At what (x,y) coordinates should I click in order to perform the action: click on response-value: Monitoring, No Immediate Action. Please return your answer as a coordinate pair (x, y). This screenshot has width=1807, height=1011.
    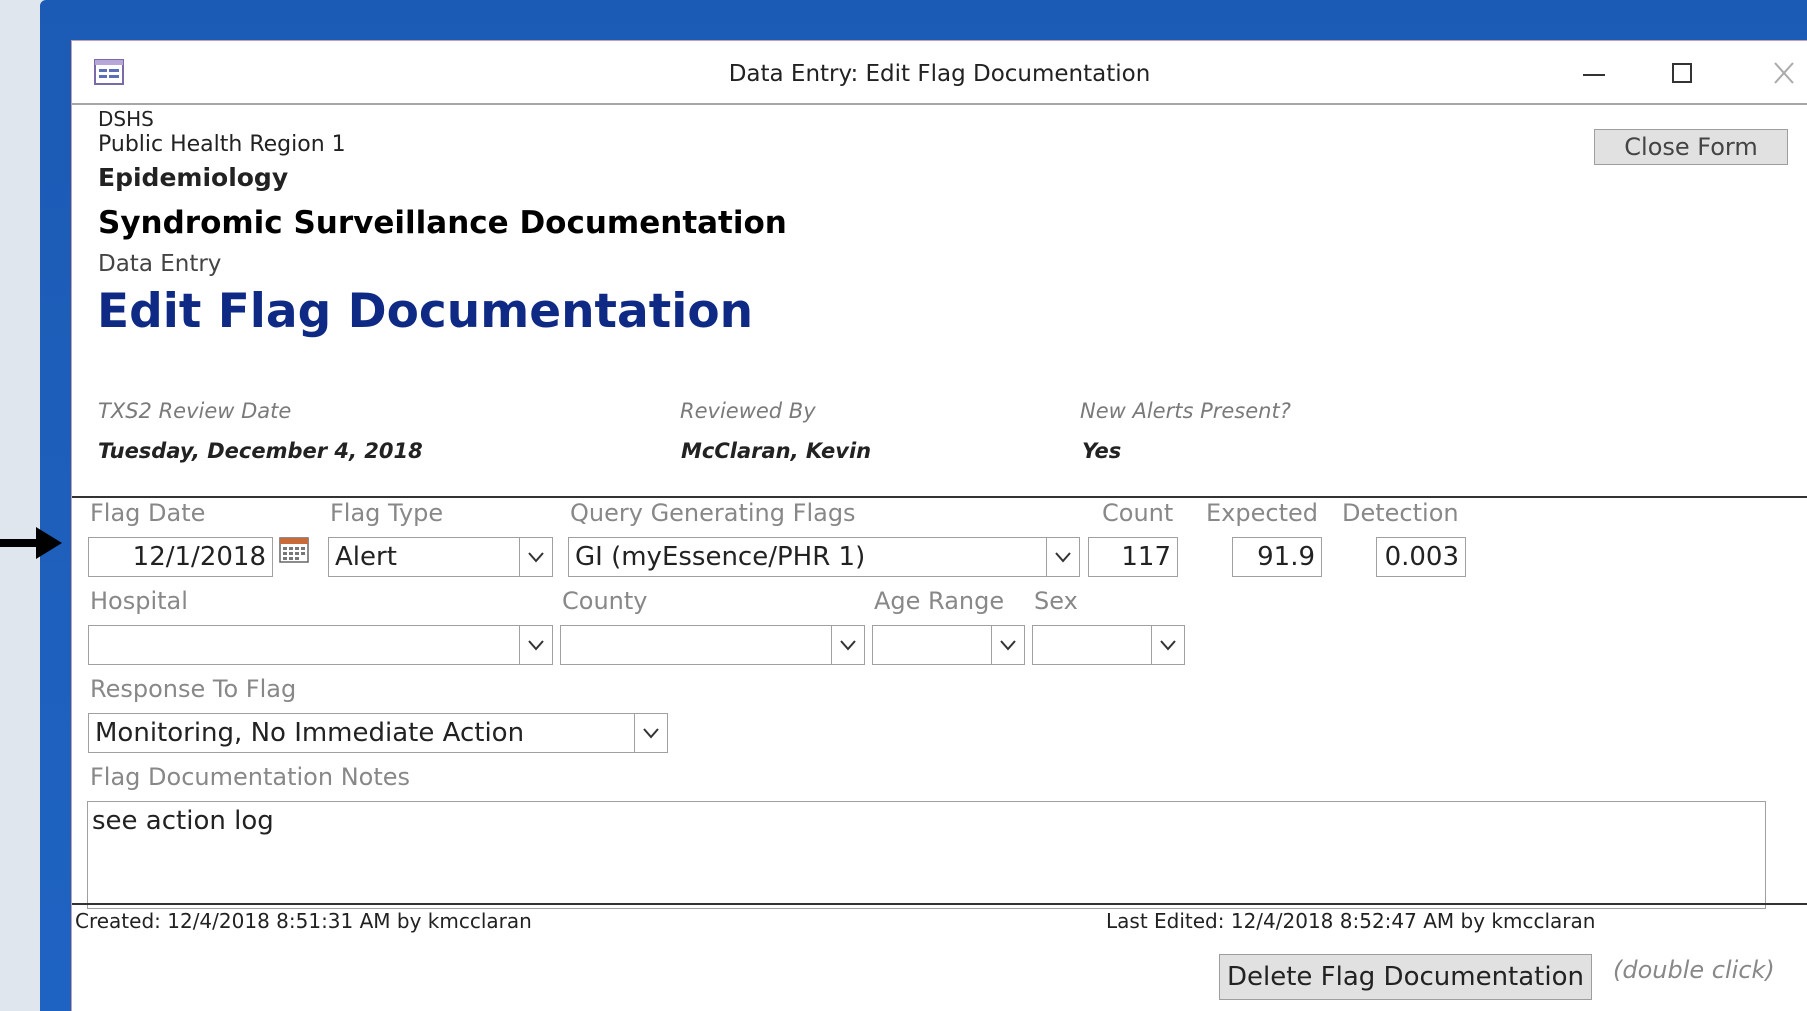
    Looking at the image, I should click on (310, 733).